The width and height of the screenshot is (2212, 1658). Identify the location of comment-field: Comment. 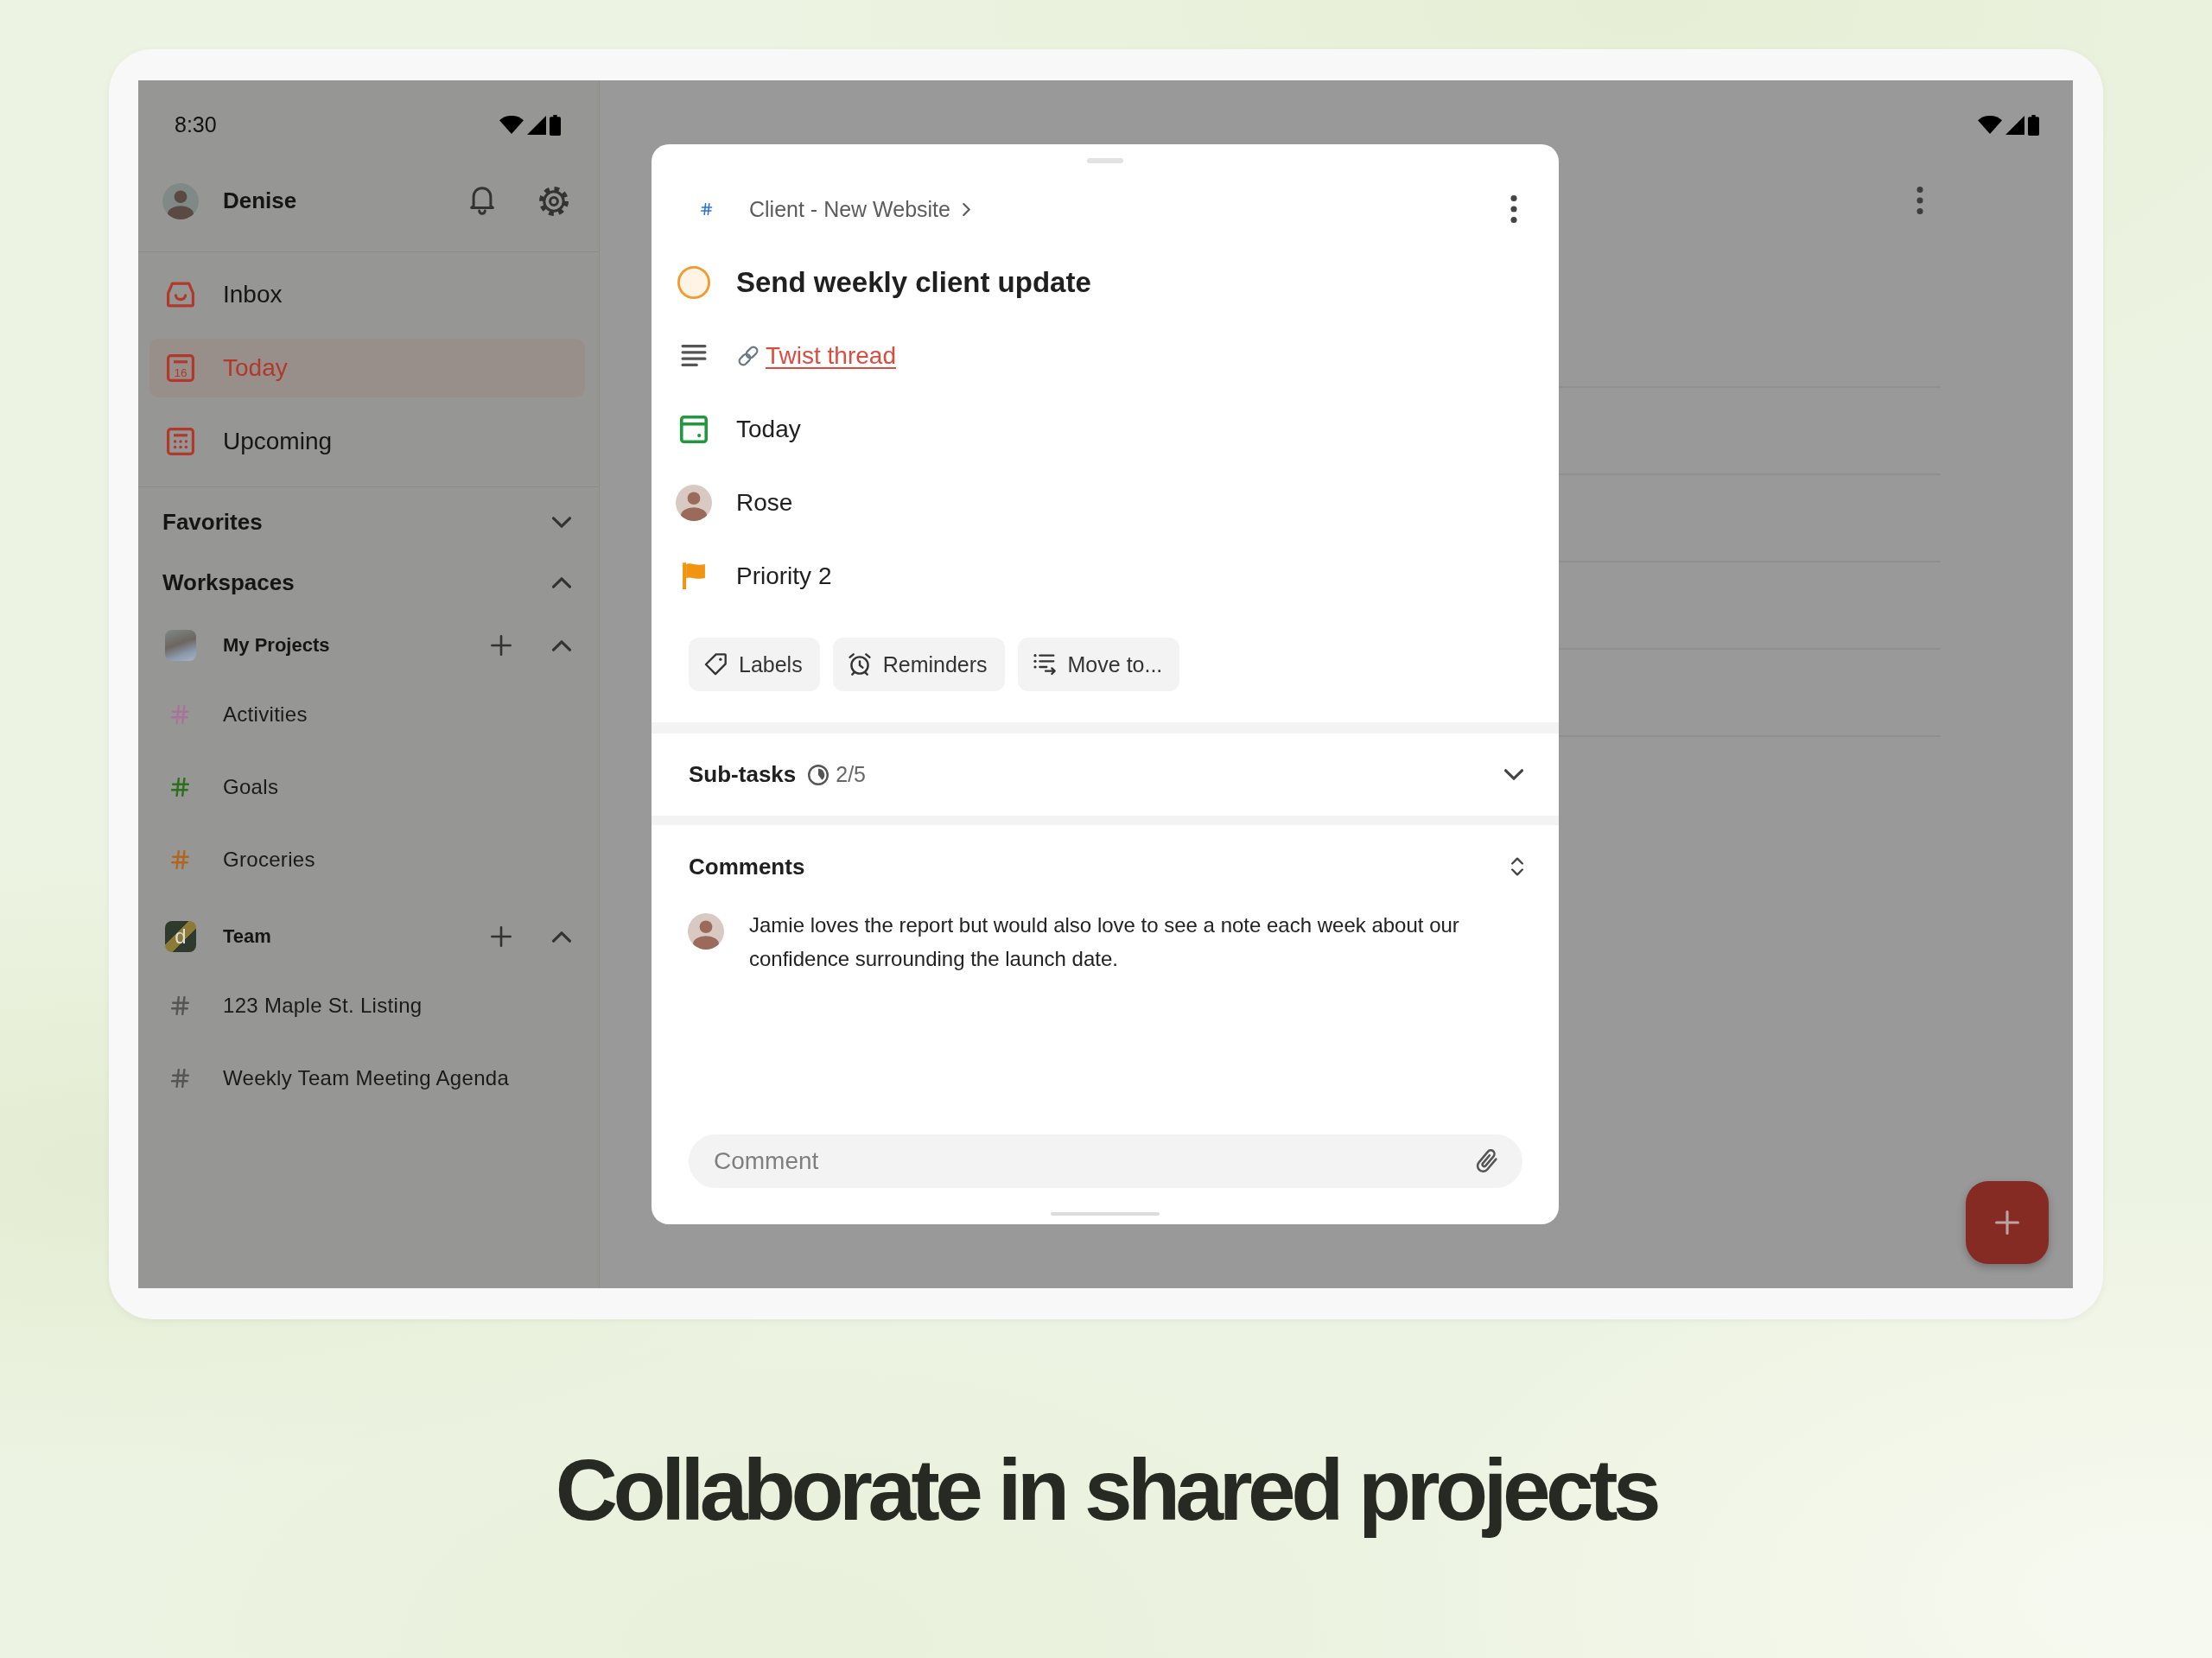
(1105, 1161).